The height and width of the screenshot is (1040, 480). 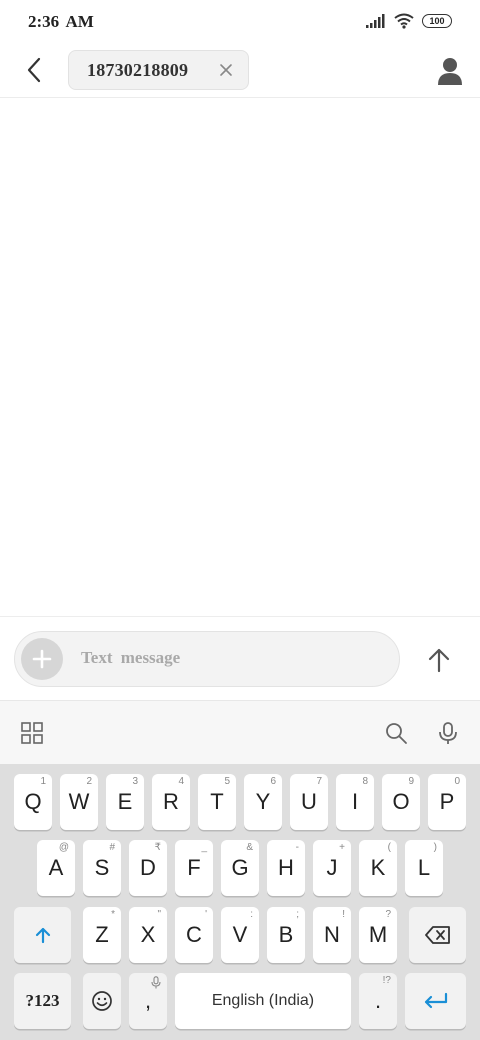 What do you see at coordinates (113, 914) in the screenshot?
I see `key-hint: *` at bounding box center [113, 914].